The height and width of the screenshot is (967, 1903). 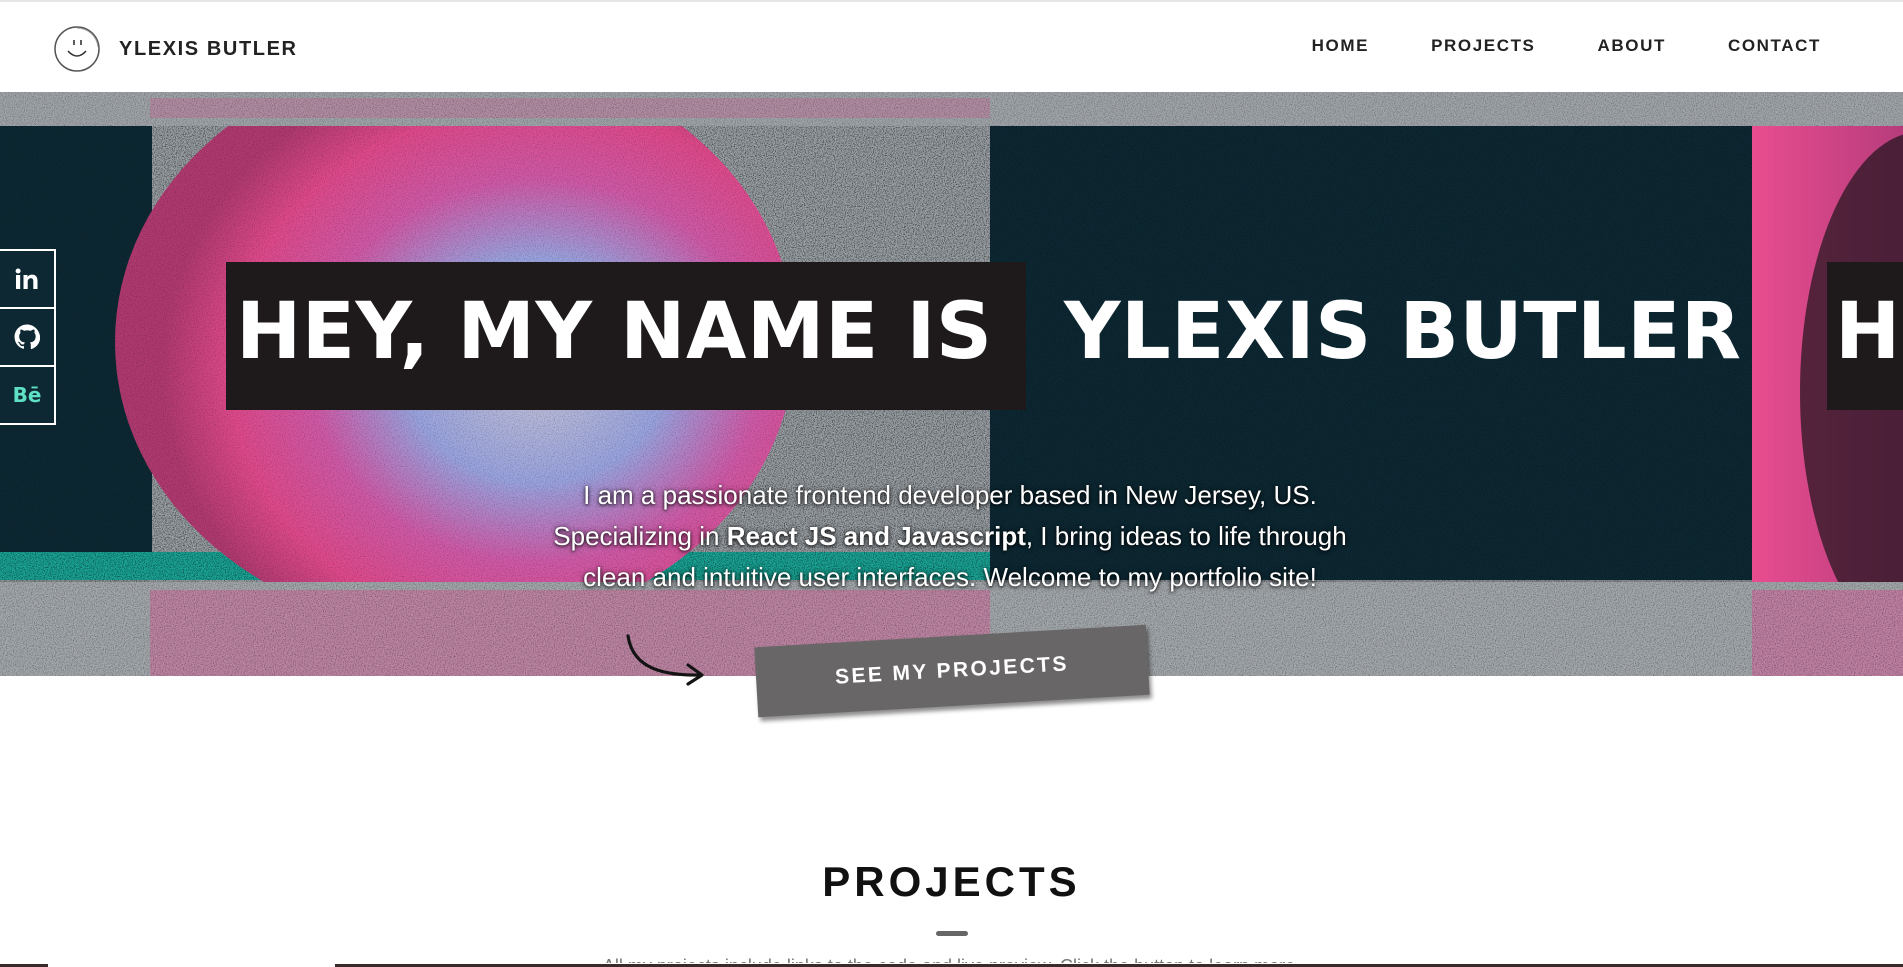 I want to click on social-links-sidebar: Bē, so click(x=28, y=337).